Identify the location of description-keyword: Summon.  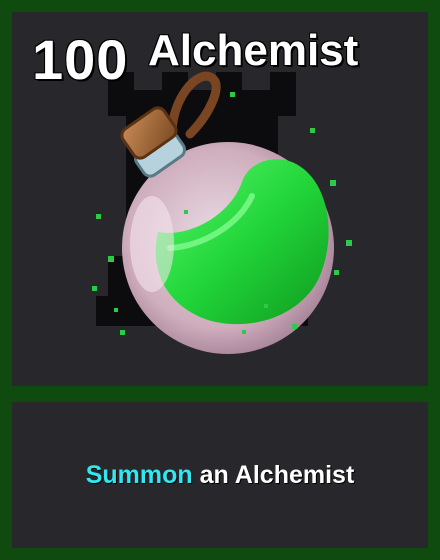
(139, 474).